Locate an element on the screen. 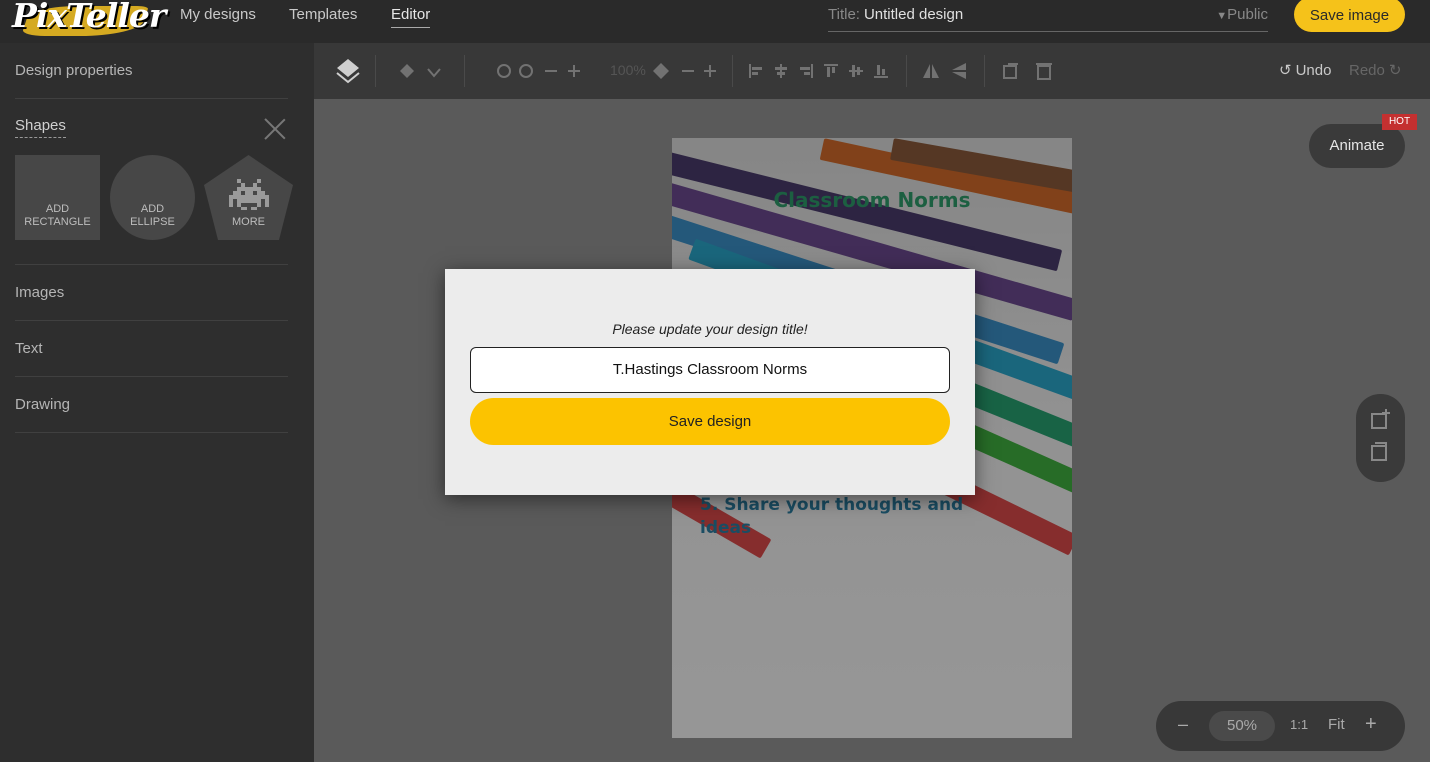 The image size is (1430, 762). dialog-prompt: Please update your design title! is located at coordinates (710, 329).